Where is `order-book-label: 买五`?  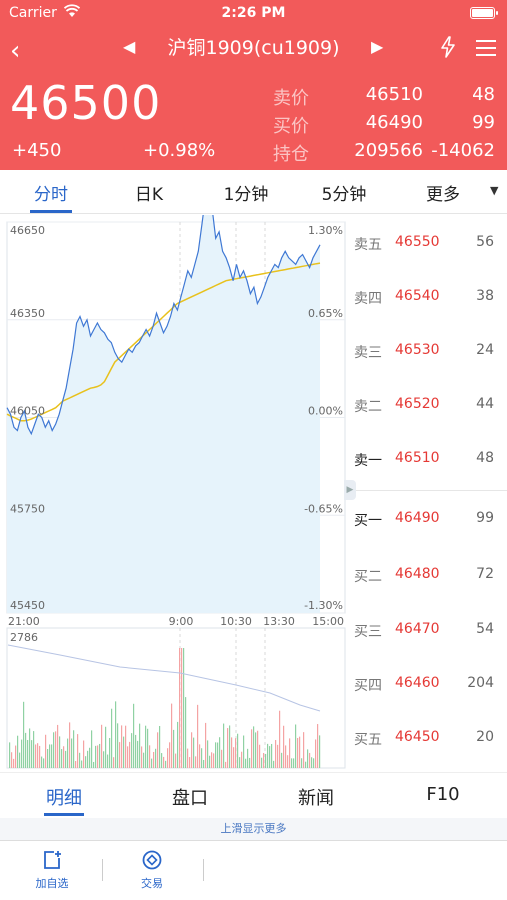 order-book-label: 买五 is located at coordinates (368, 740).